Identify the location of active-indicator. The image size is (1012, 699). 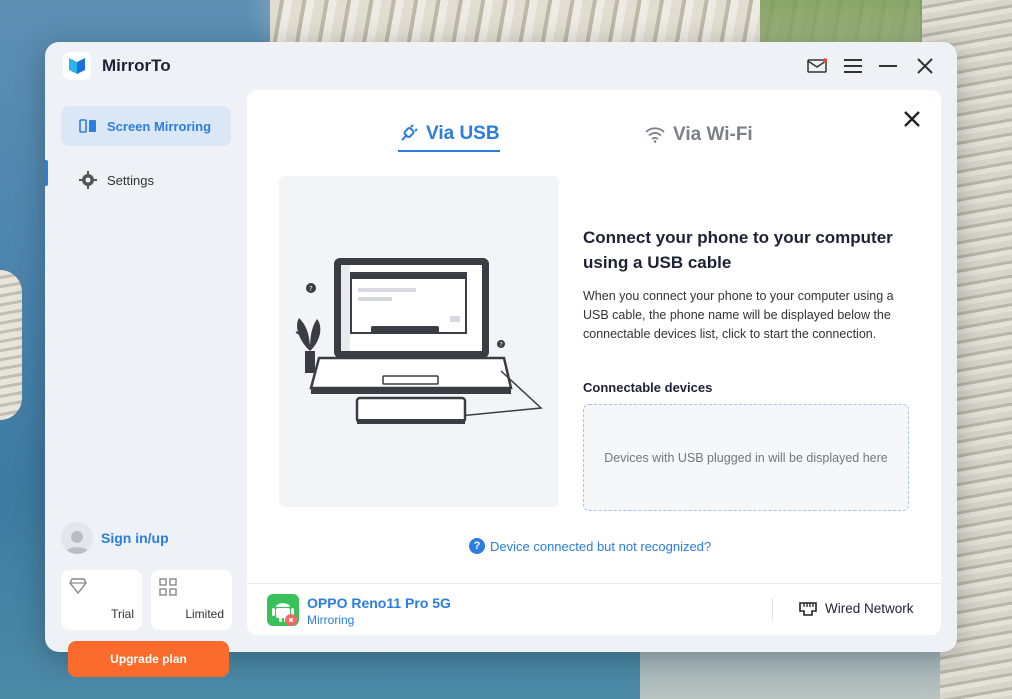
(46, 173).